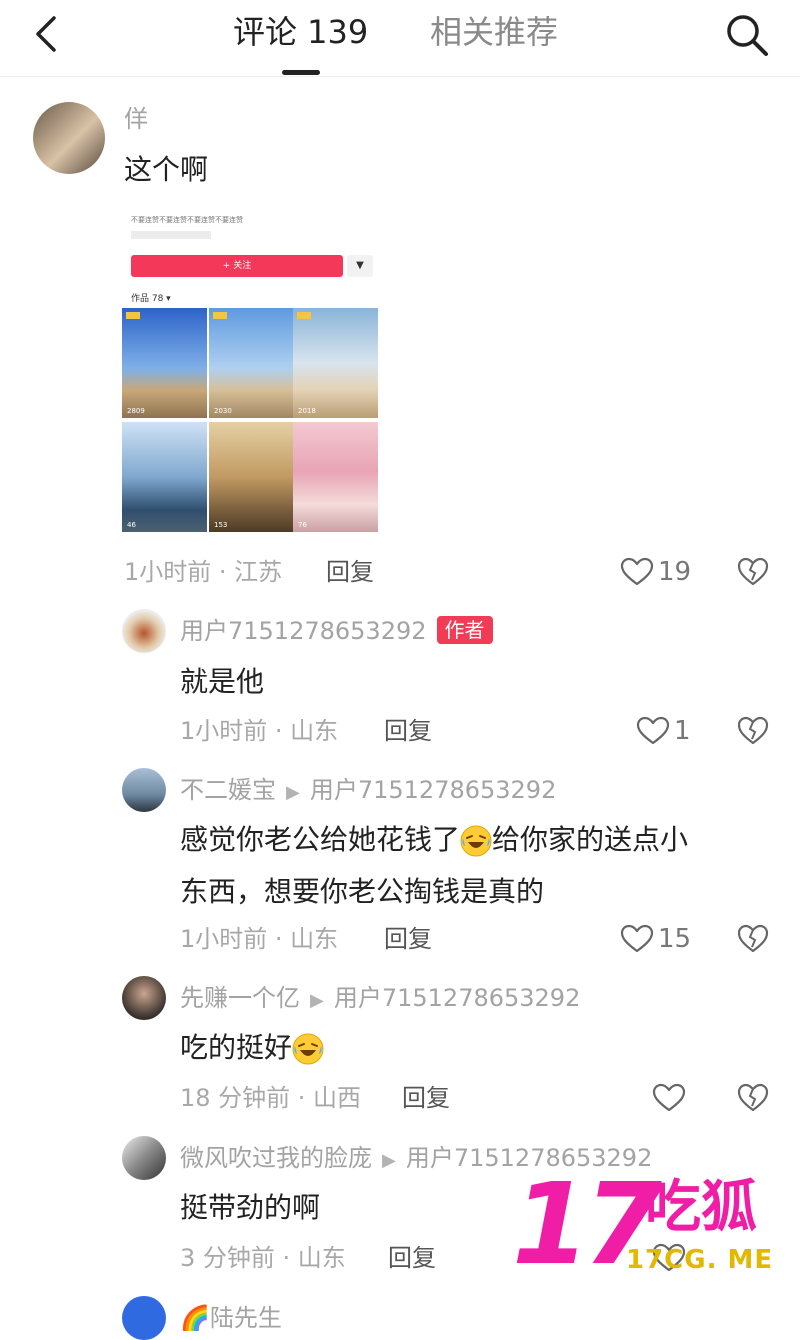  Describe the element at coordinates (151, 299) in the screenshot. I see `embedded-works-label: 作品 78 ▾` at that location.